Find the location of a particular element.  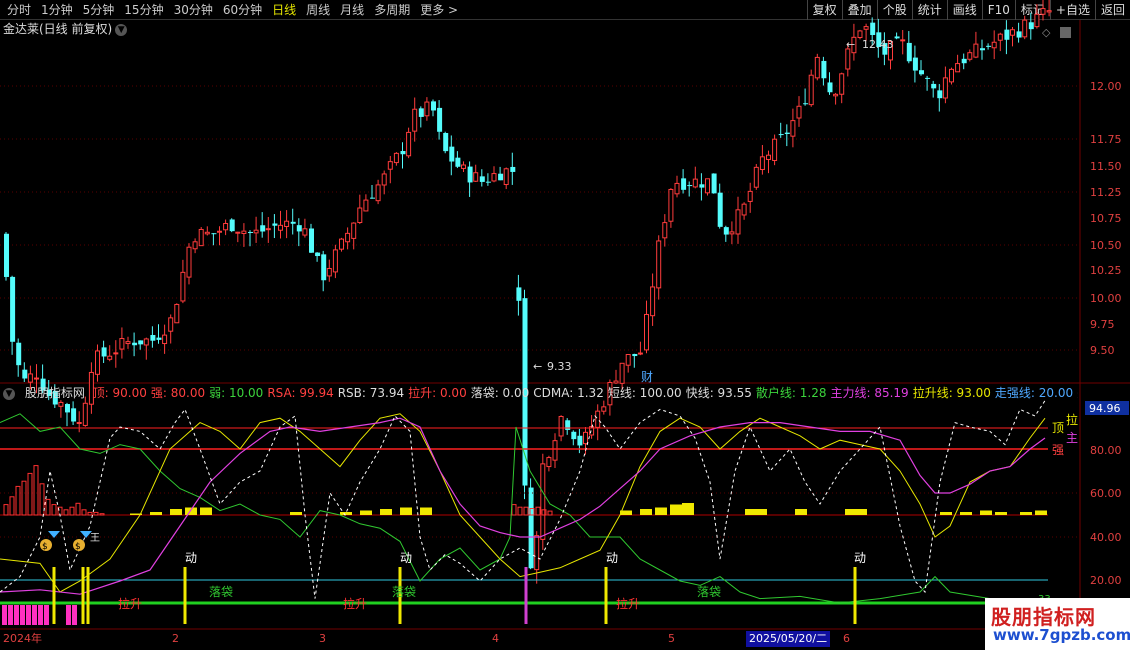

watermark-url: www.7gpzb.com is located at coordinates (1061, 635).